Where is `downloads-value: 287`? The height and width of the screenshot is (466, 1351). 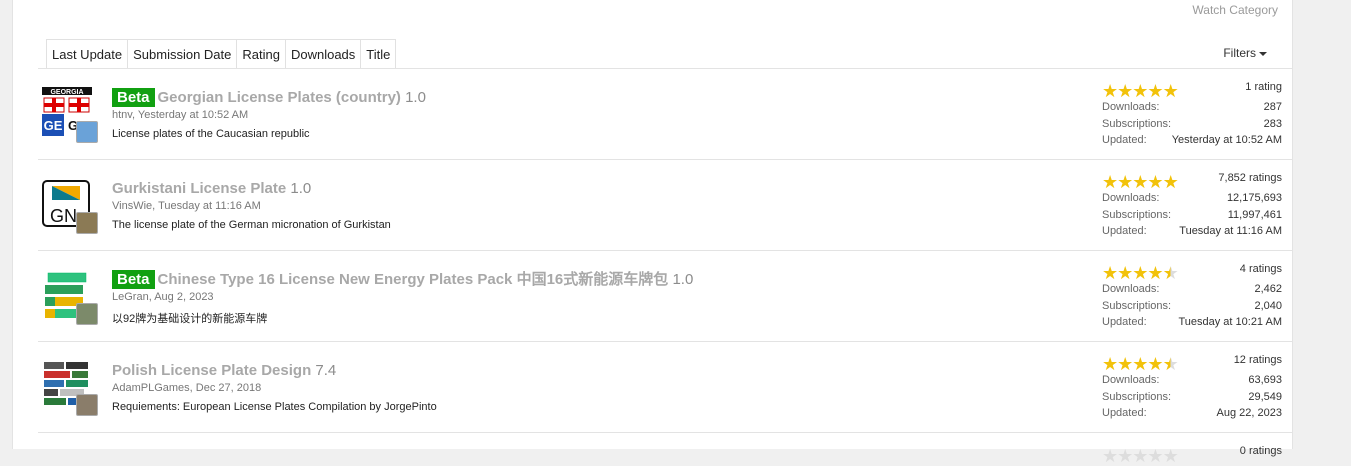
downloads-value: 287 is located at coordinates (1272, 107).